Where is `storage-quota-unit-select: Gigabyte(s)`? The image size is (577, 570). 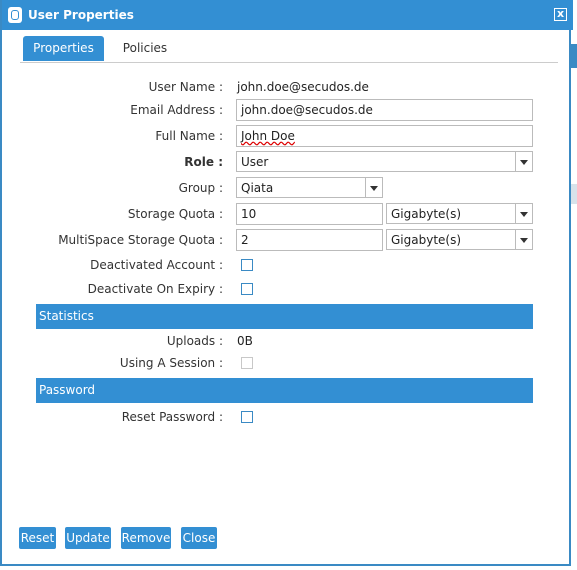
storage-quota-unit-select: Gigabyte(s) is located at coordinates (459, 213).